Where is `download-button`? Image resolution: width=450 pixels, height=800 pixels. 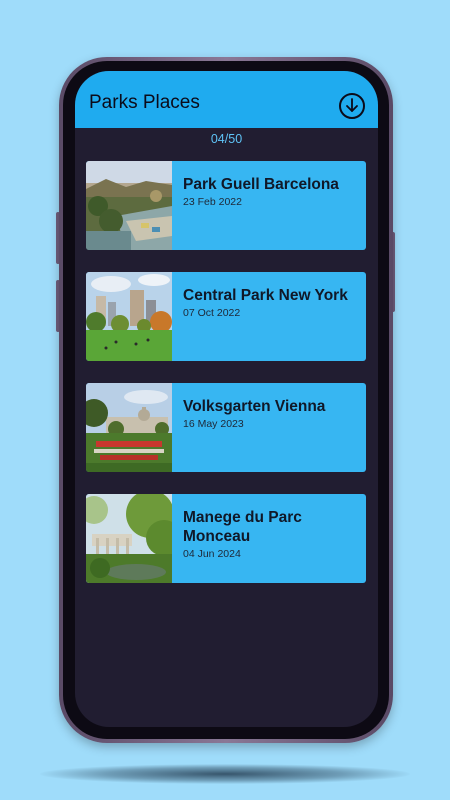 download-button is located at coordinates (352, 106).